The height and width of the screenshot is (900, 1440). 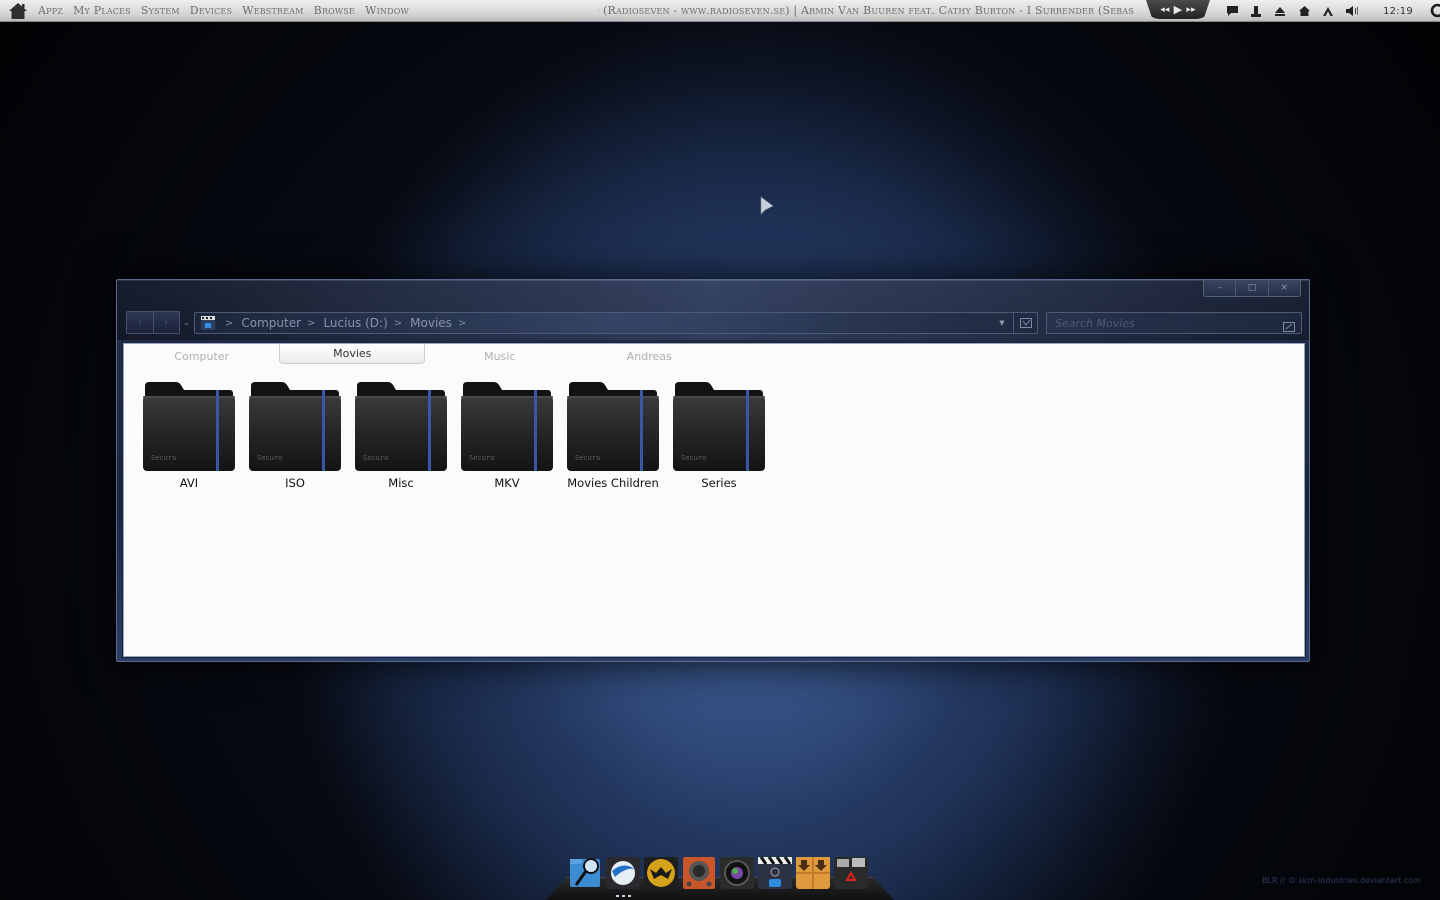 What do you see at coordinates (616, 323) in the screenshot?
I see `address-bar: > Computer > Lucius (D:) > Movies > ▼` at bounding box center [616, 323].